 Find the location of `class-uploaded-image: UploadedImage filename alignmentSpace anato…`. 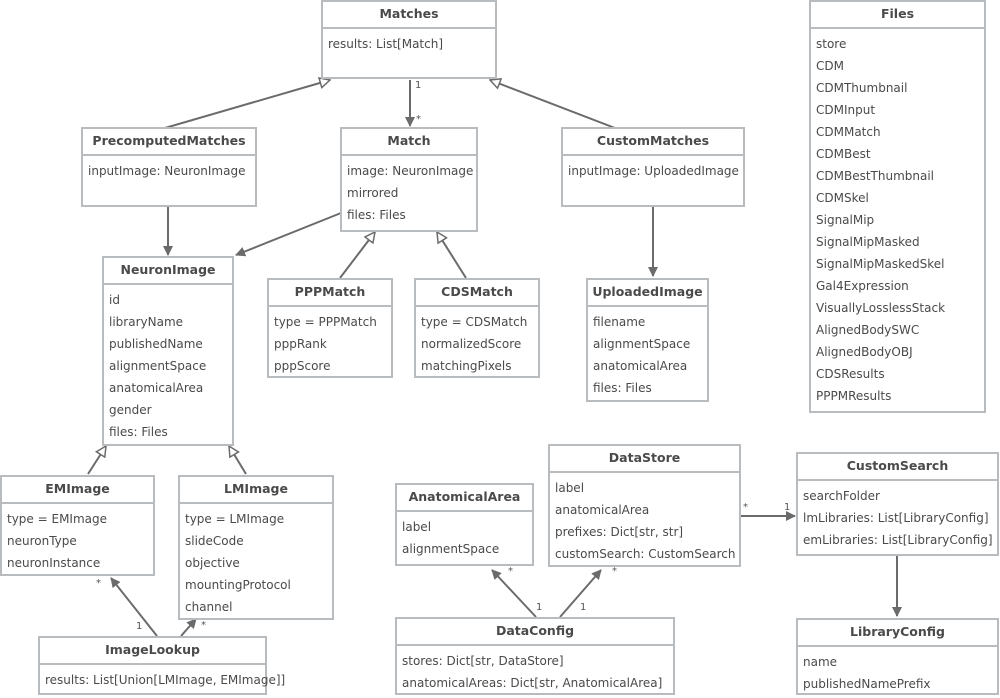

class-uploaded-image: UploadedImage filename alignmentSpace anato… is located at coordinates (647, 340).